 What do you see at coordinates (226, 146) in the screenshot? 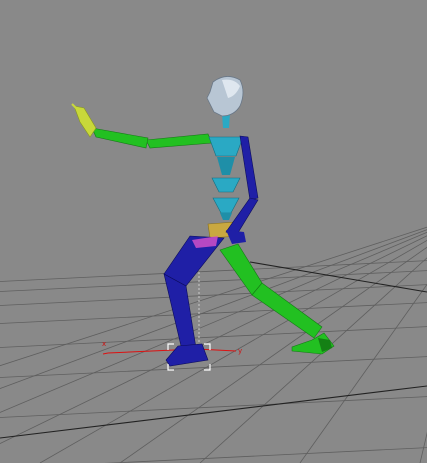
I see `chest` at bounding box center [226, 146].